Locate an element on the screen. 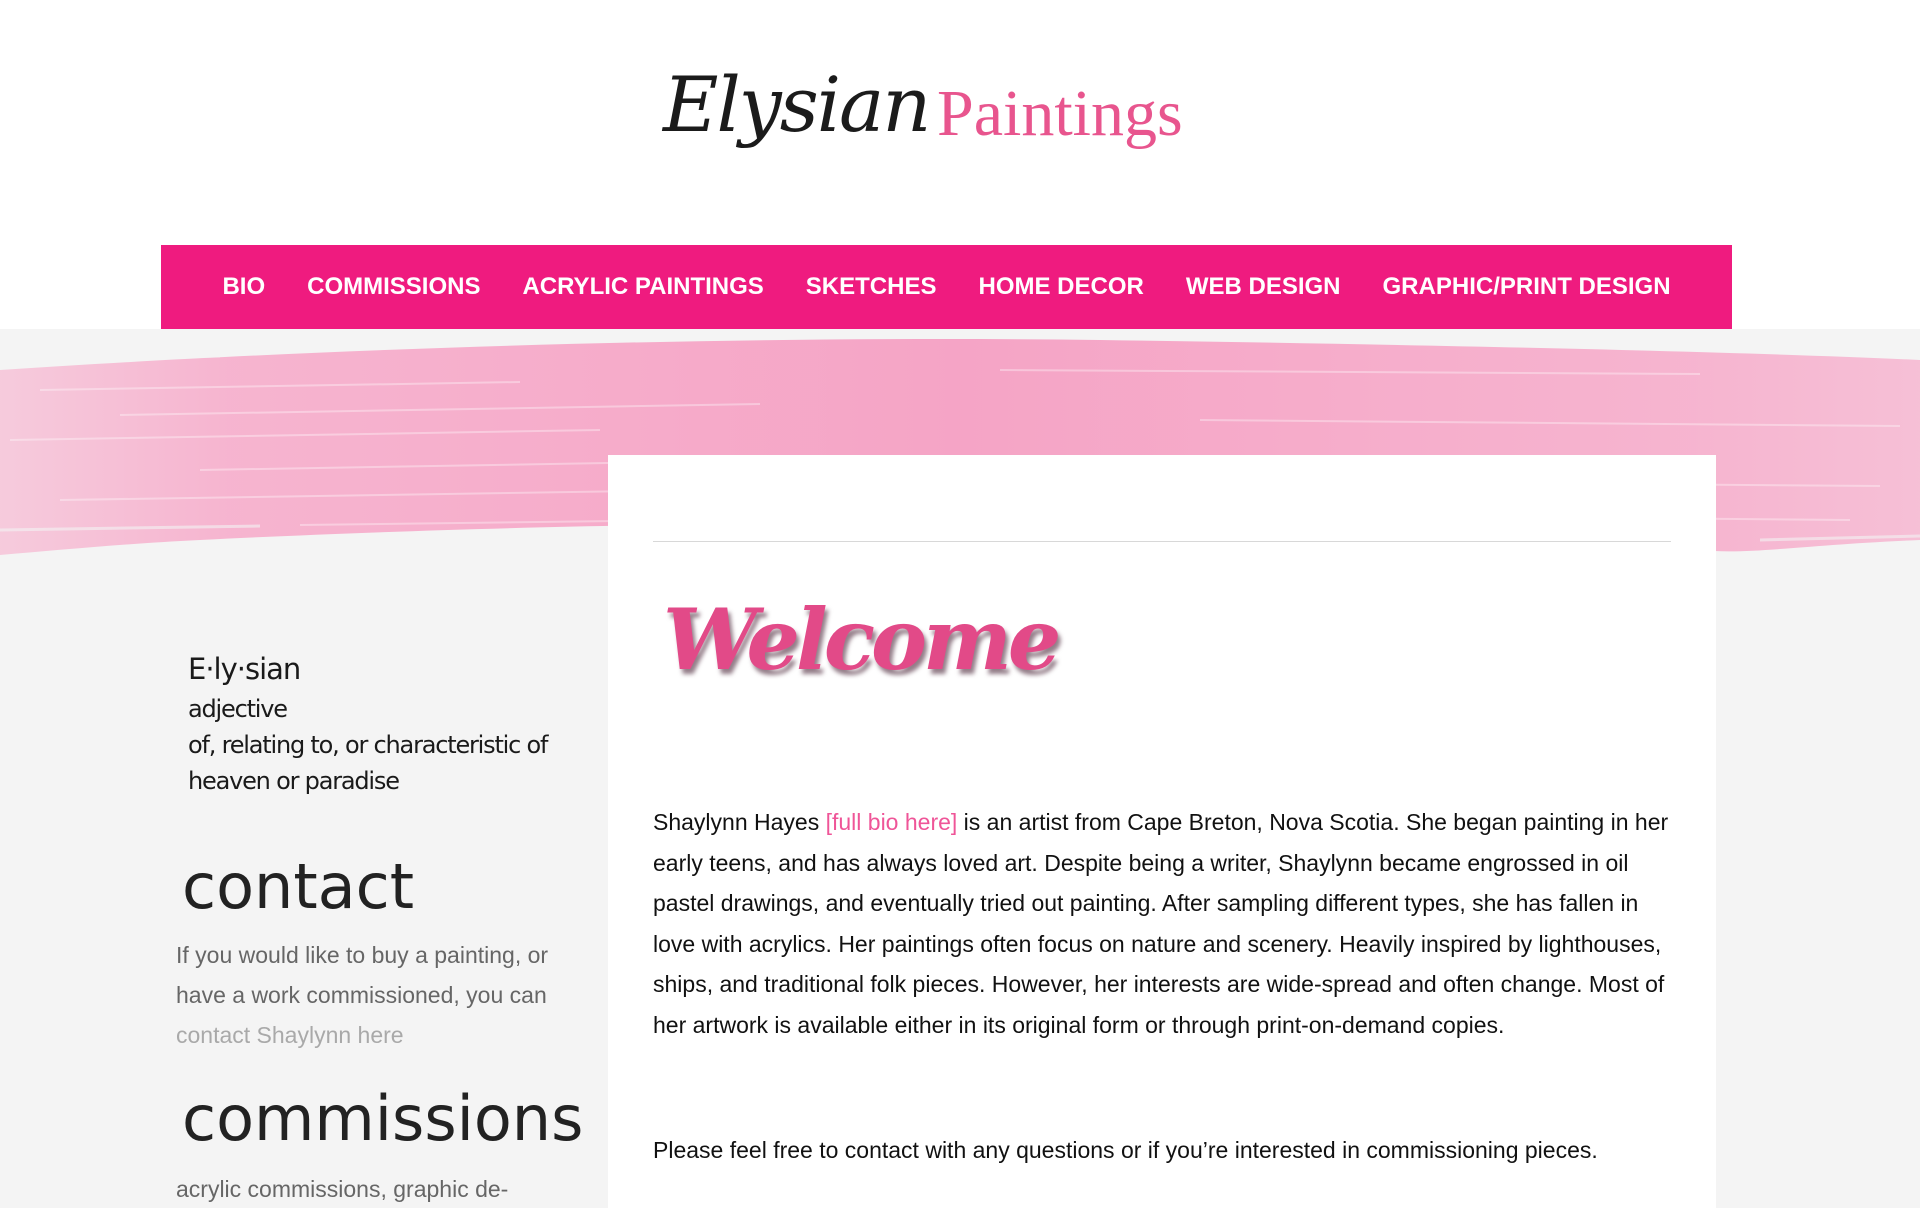  full-bio-link: [full bio here] is located at coordinates (892, 822).